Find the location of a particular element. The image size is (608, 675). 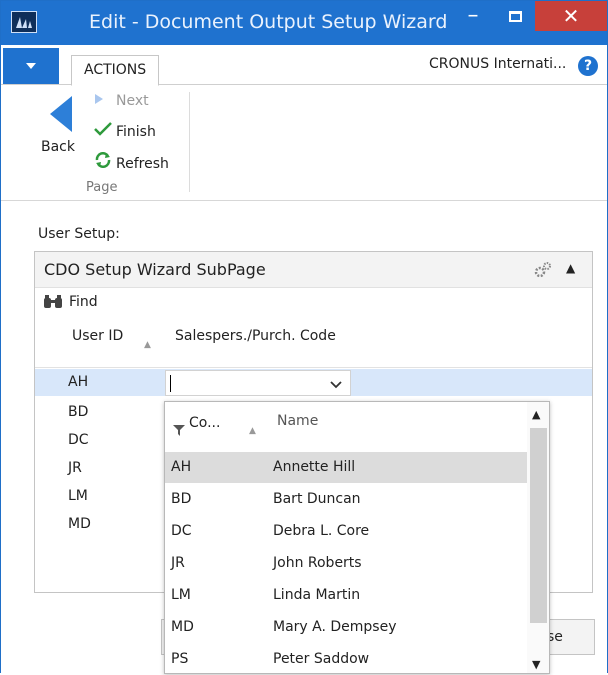

gear-icon is located at coordinates (543, 272).